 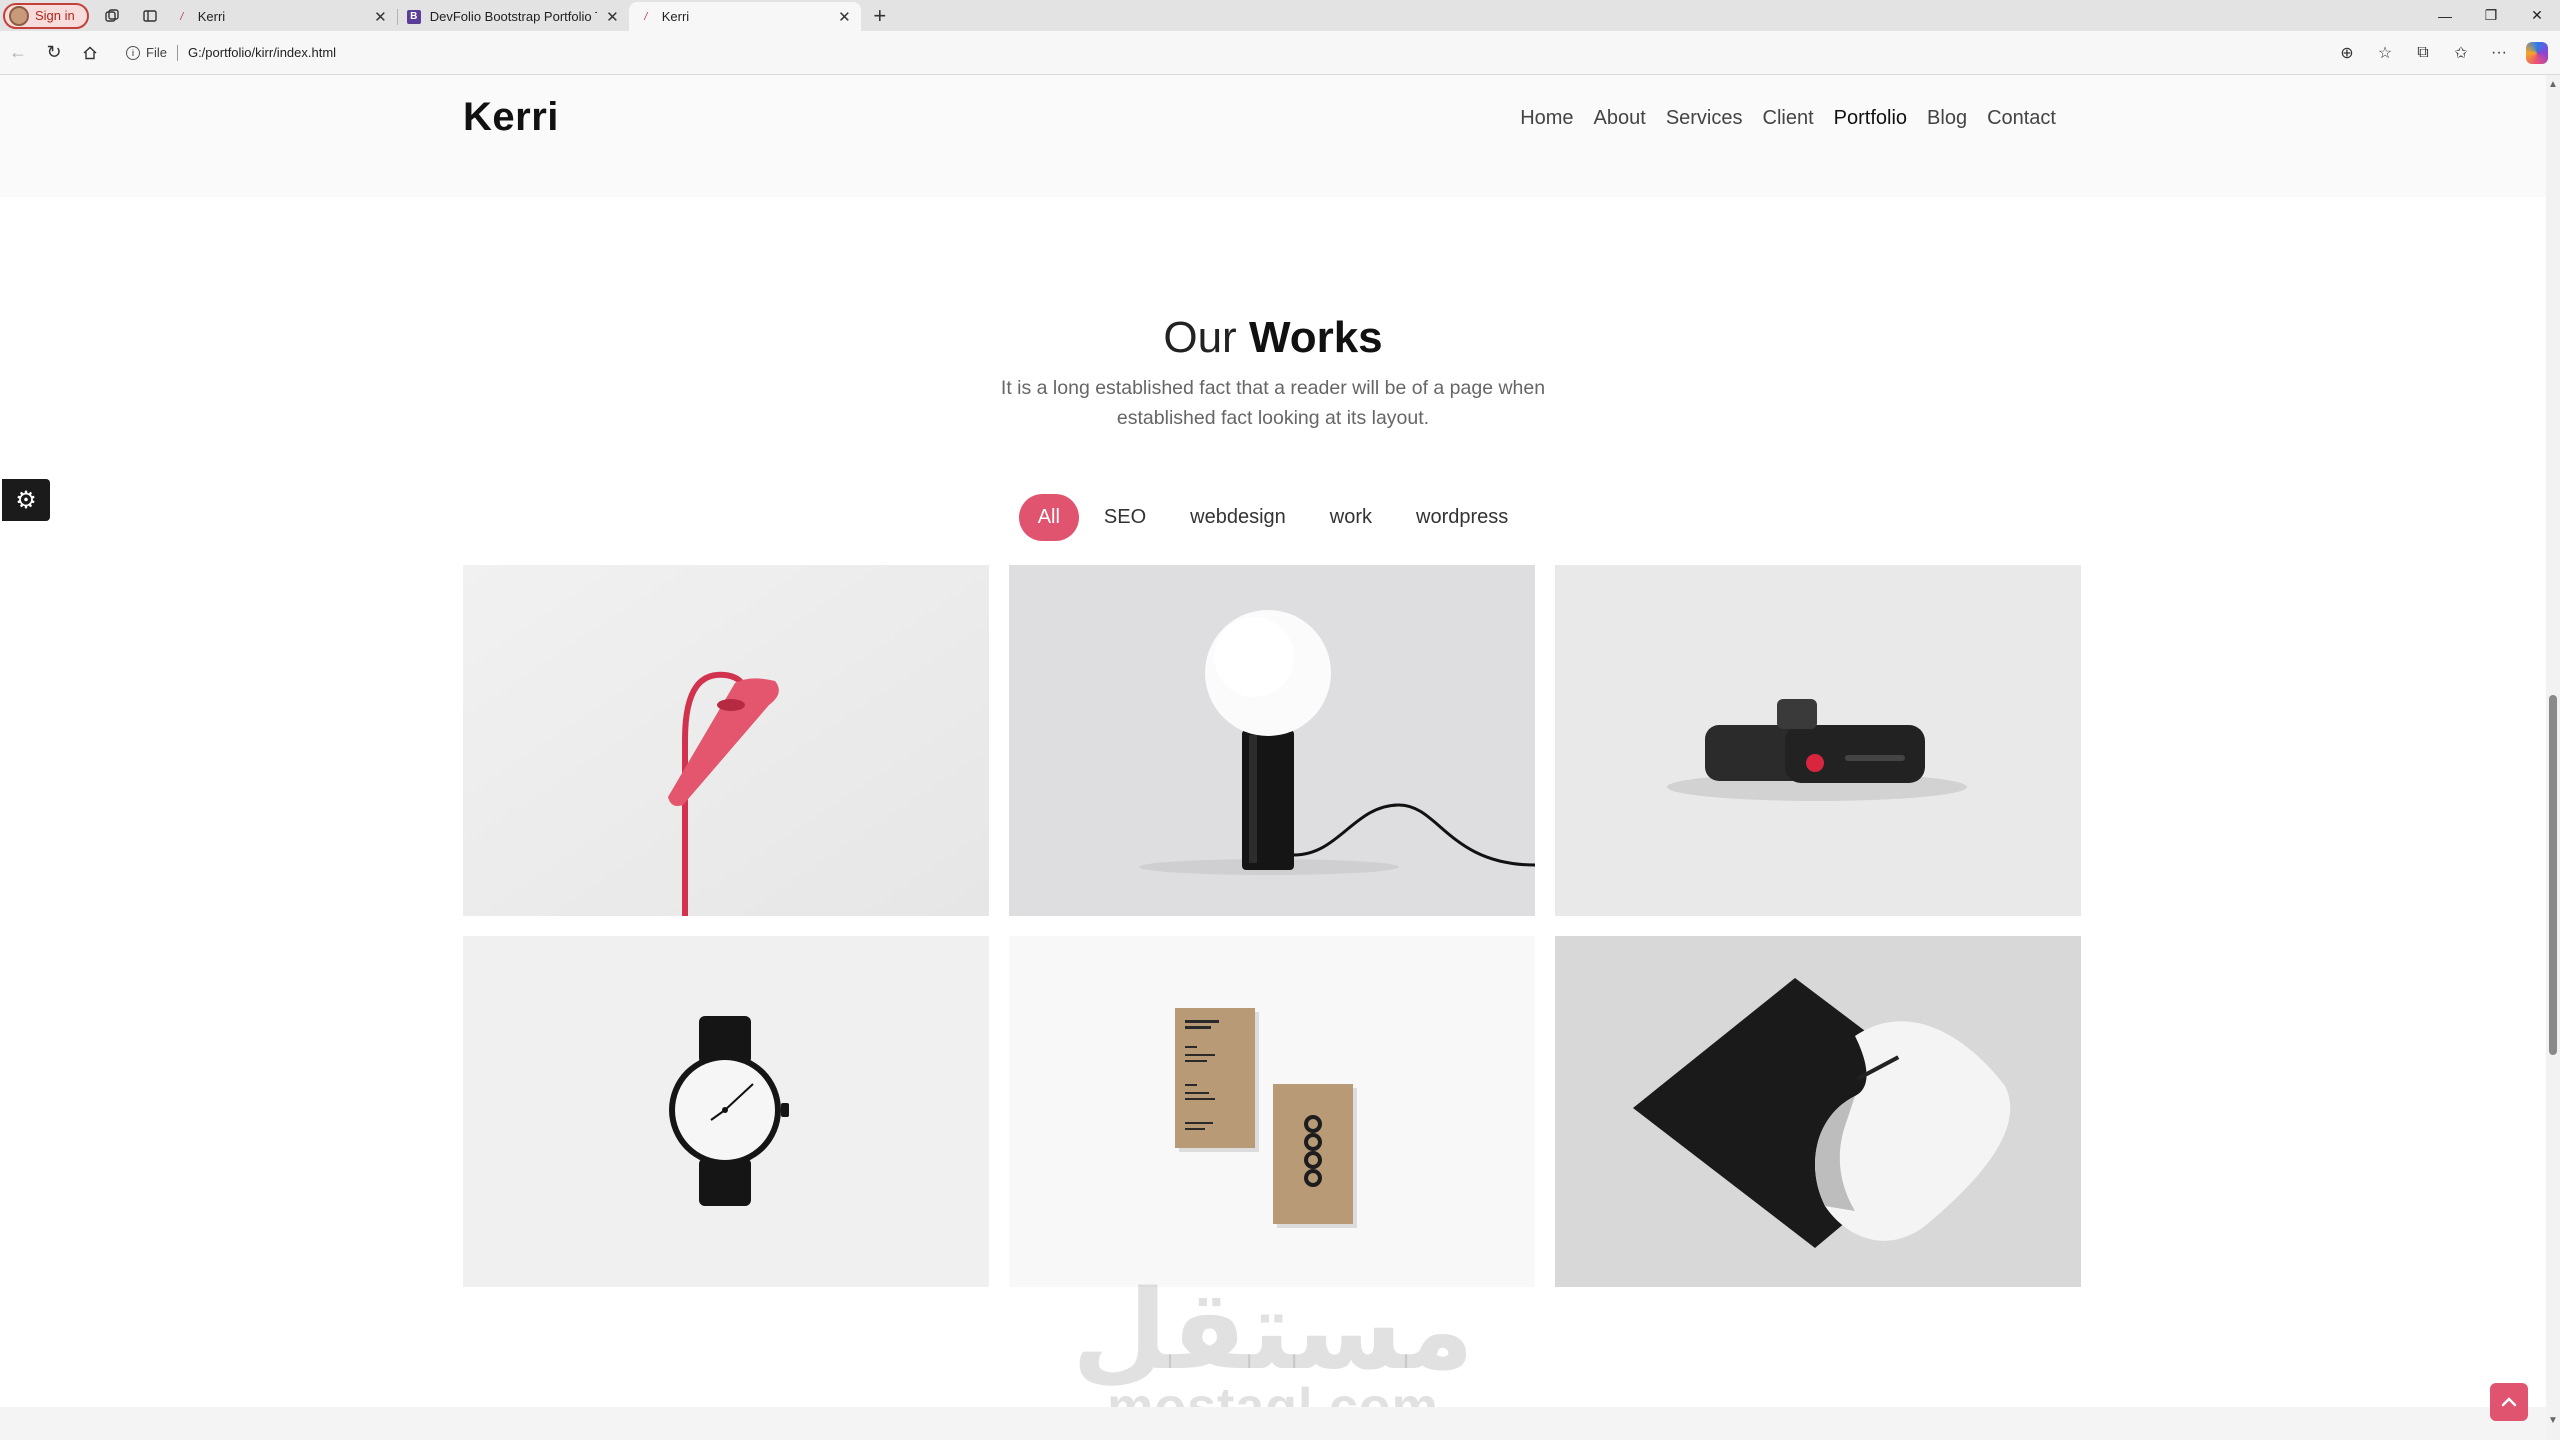 I want to click on address-bar: i File G:/portfolio/kirr/index.html, so click(x=1219, y=53).